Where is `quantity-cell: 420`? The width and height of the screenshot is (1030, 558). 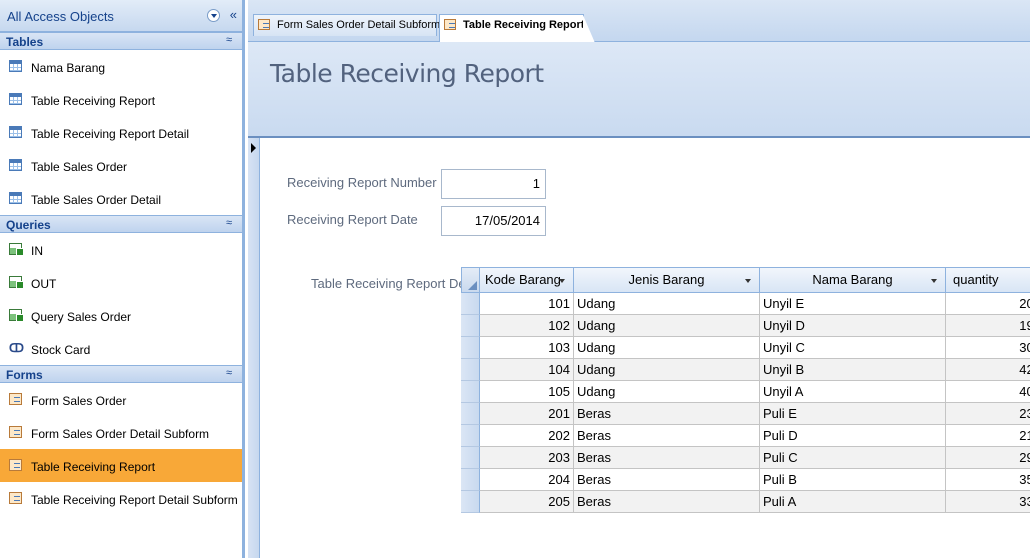 quantity-cell: 420 is located at coordinates (988, 370).